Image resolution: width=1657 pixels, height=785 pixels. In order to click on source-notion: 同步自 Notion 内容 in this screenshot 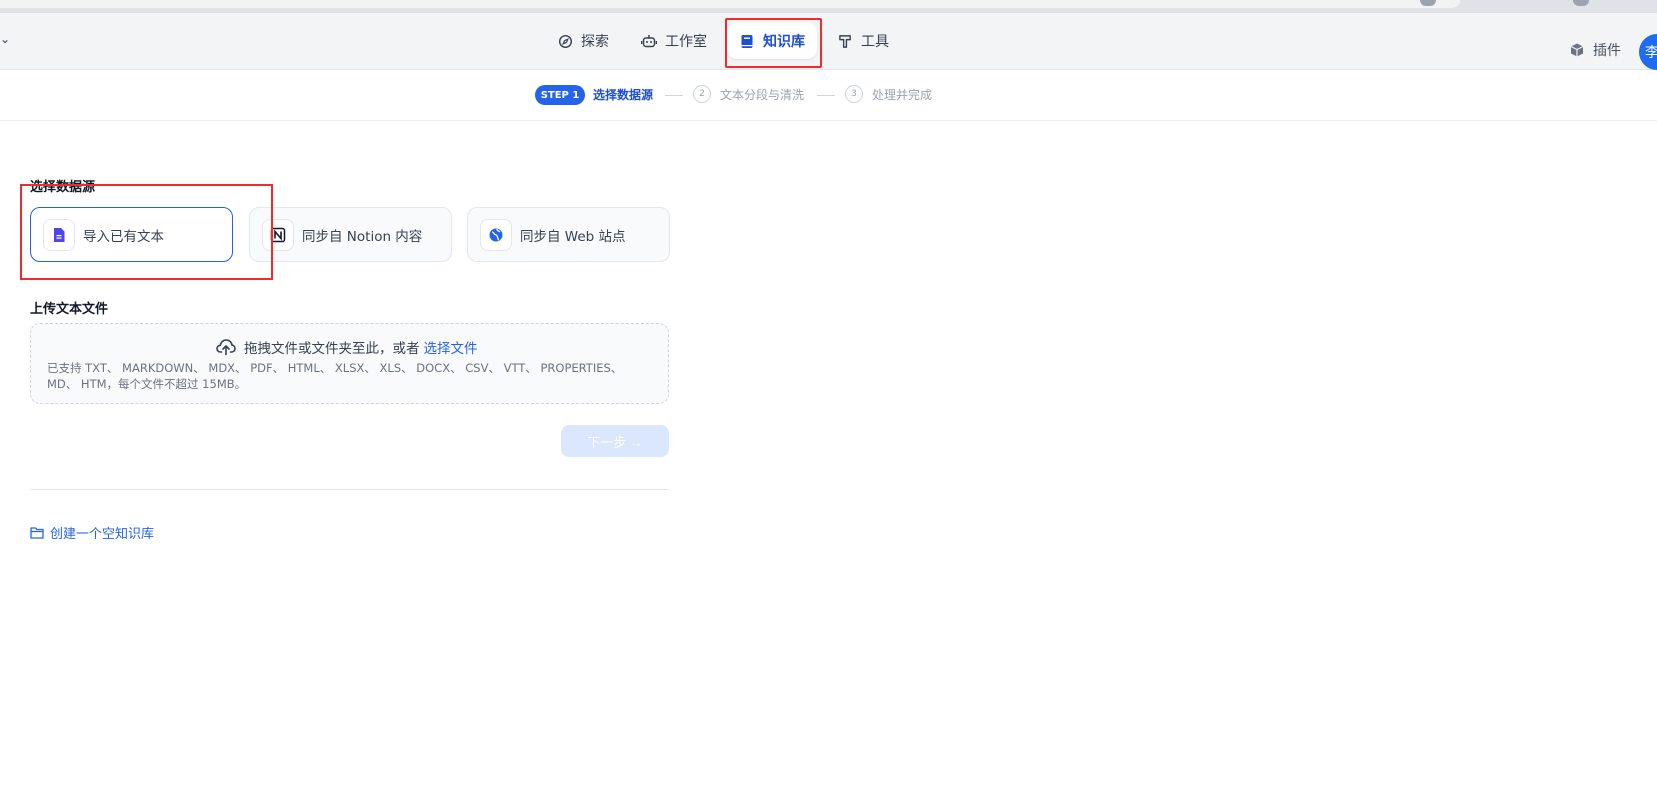, I will do `click(350, 234)`.